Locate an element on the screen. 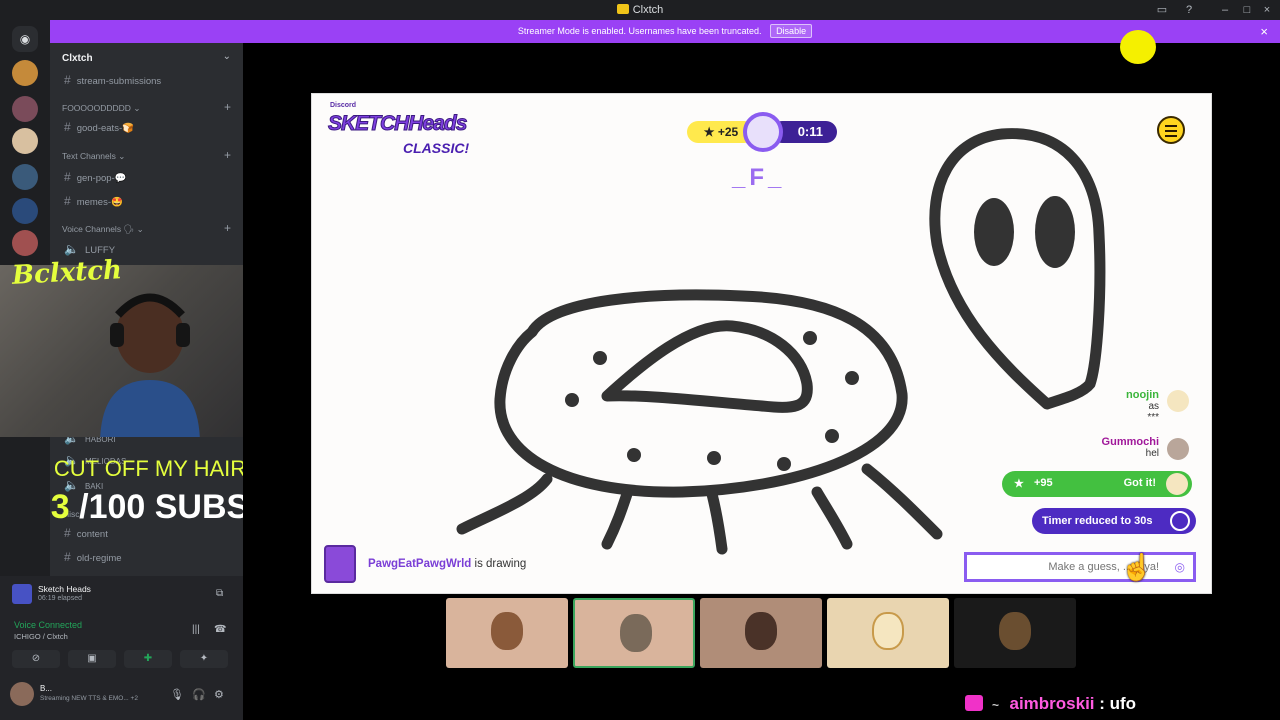 The image size is (1280, 720). chat-message: Gummochi hel is located at coordinates (1130, 447).